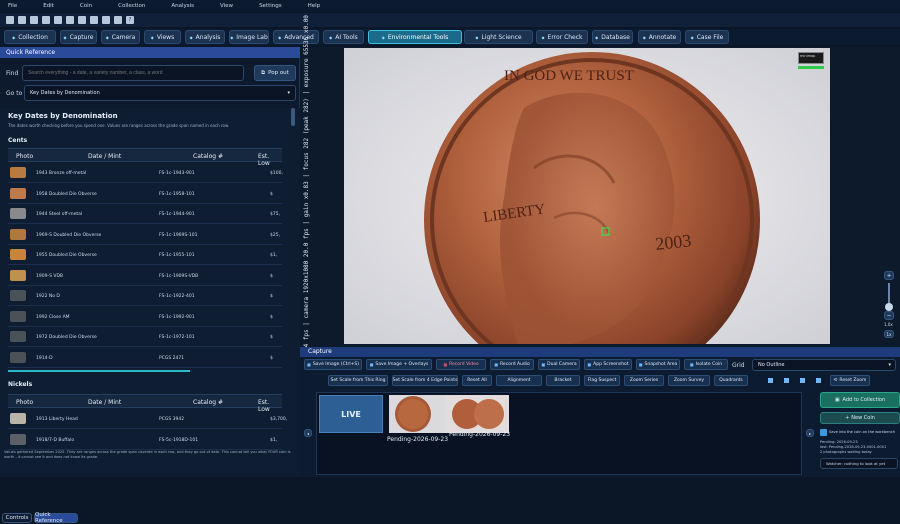  I want to click on zoom-survey-button: Zoom Survey, so click(689, 380).